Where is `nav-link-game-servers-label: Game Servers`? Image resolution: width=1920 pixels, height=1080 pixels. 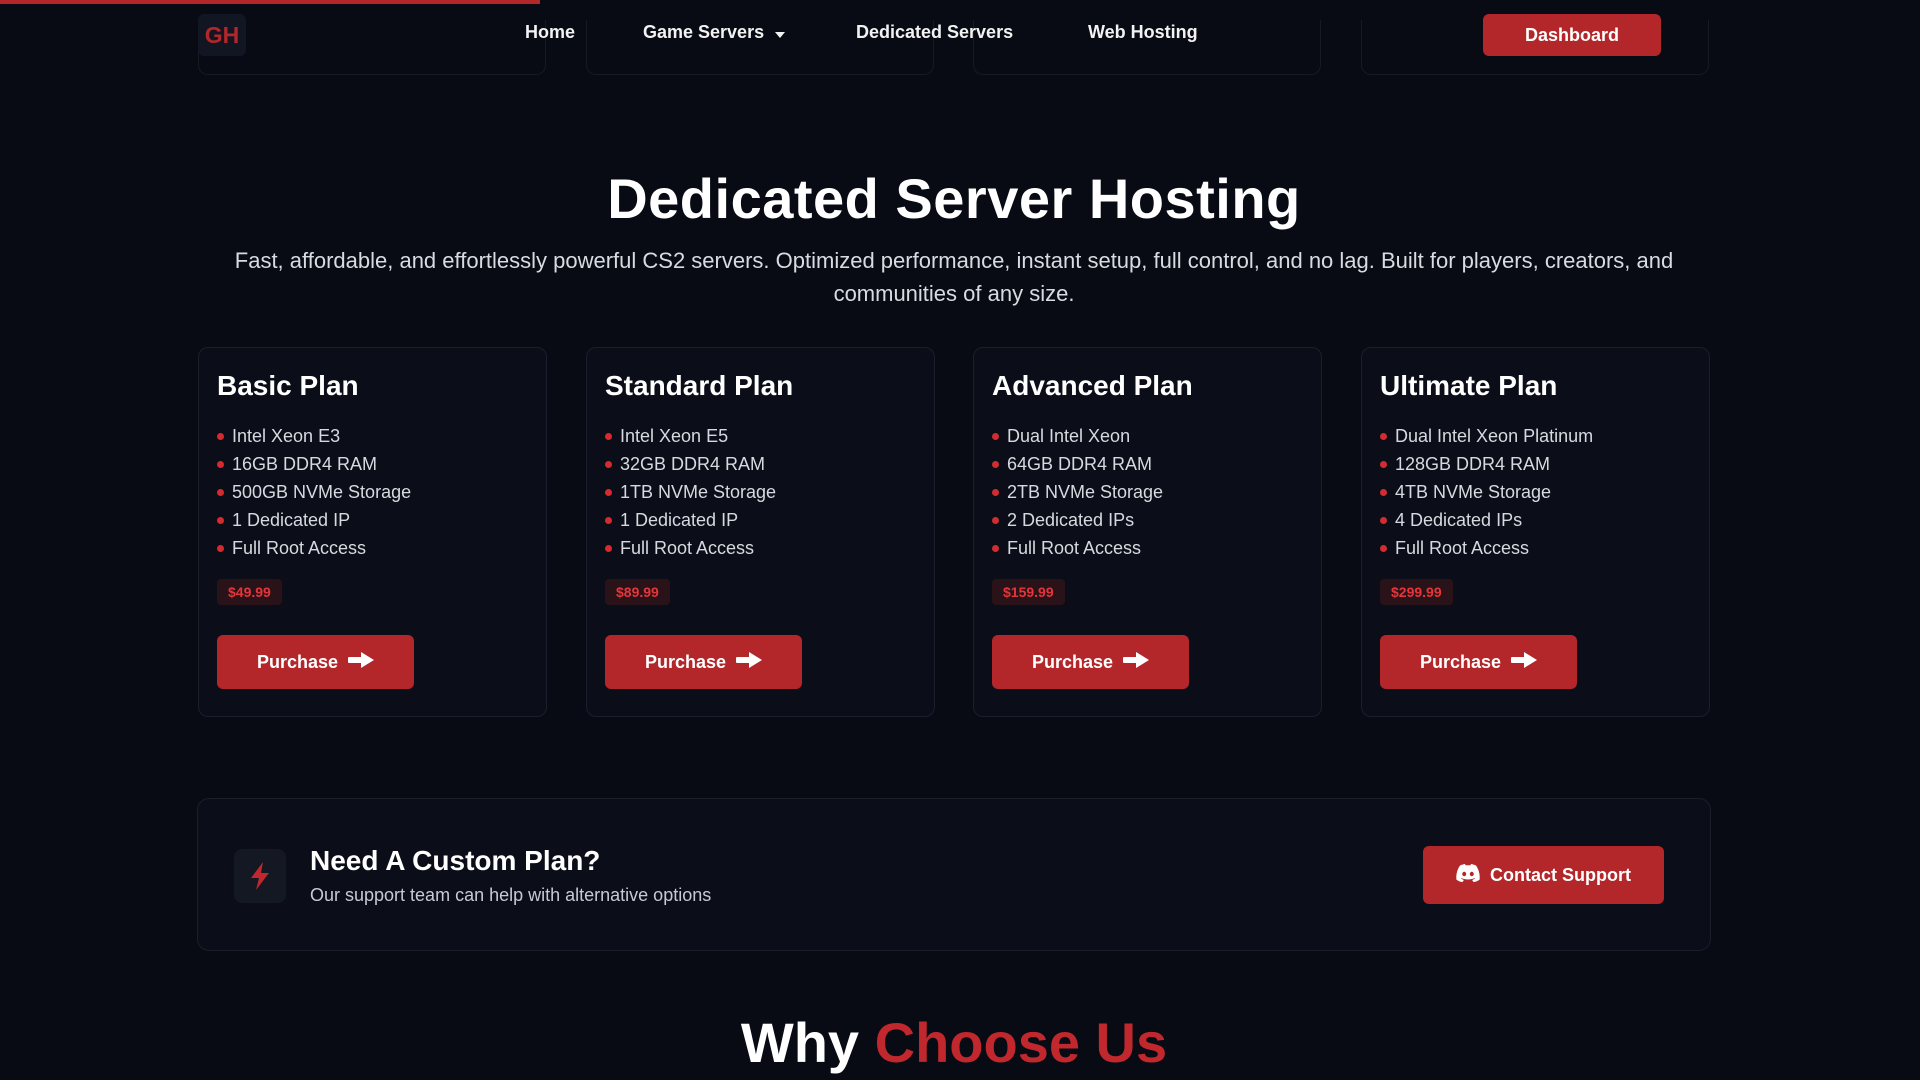 nav-link-game-servers-label: Game Servers is located at coordinates (704, 32).